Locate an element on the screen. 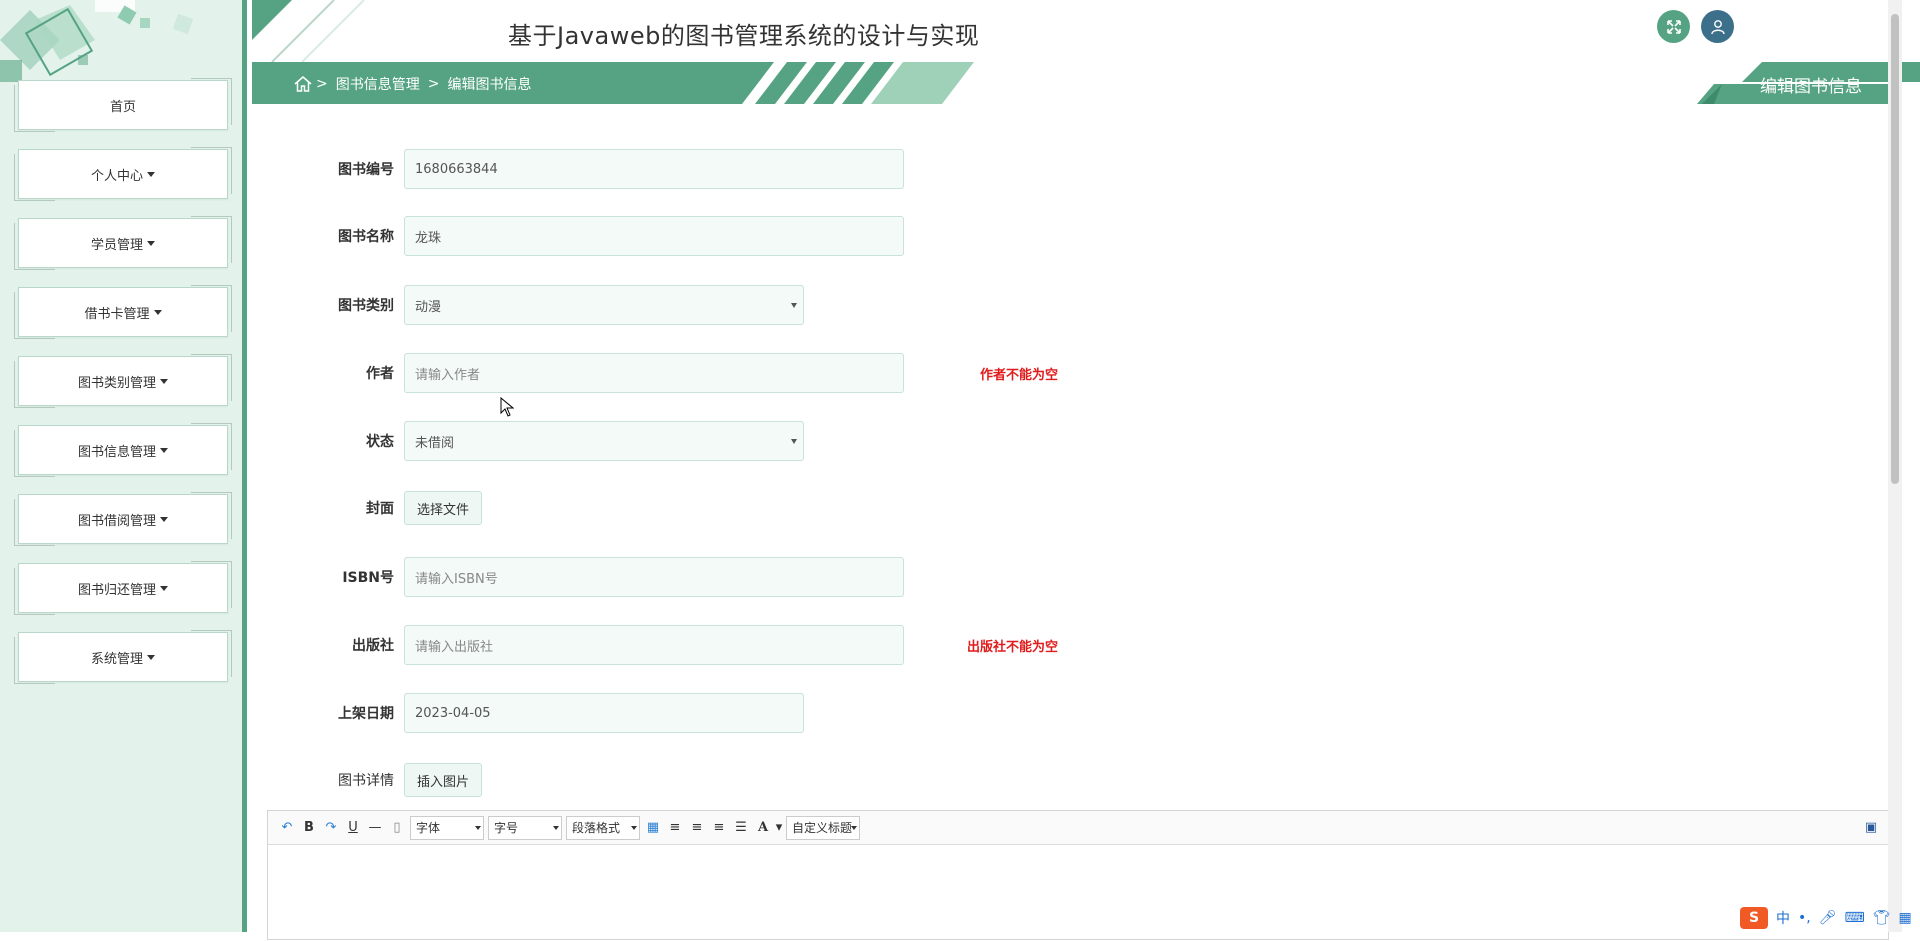  font-family-select: 字体 is located at coordinates (447, 827).